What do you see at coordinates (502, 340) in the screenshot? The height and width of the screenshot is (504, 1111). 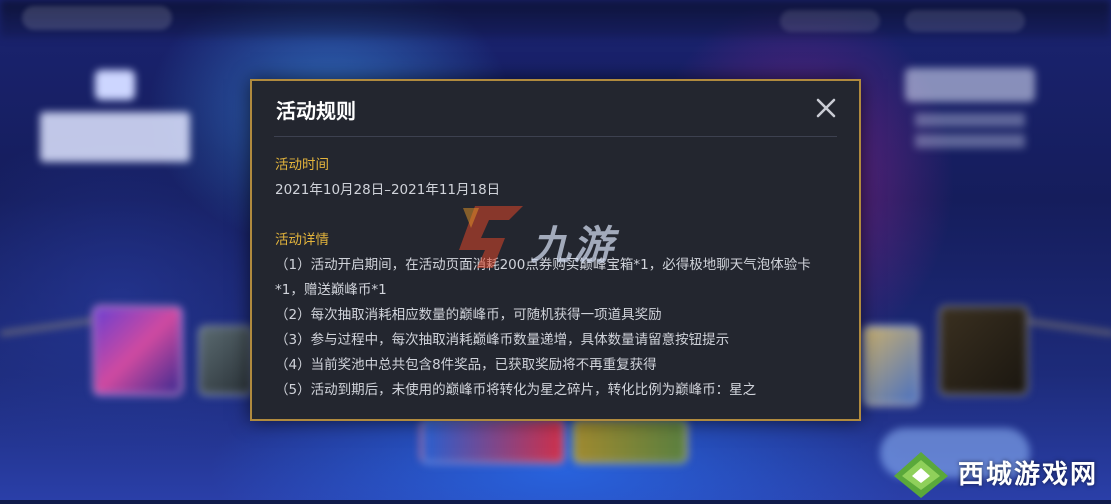 I see `rule-item: （3）参与过程中，每次抽取消耗巅峰币数量递增，具体数量请留意按钮提示` at bounding box center [502, 340].